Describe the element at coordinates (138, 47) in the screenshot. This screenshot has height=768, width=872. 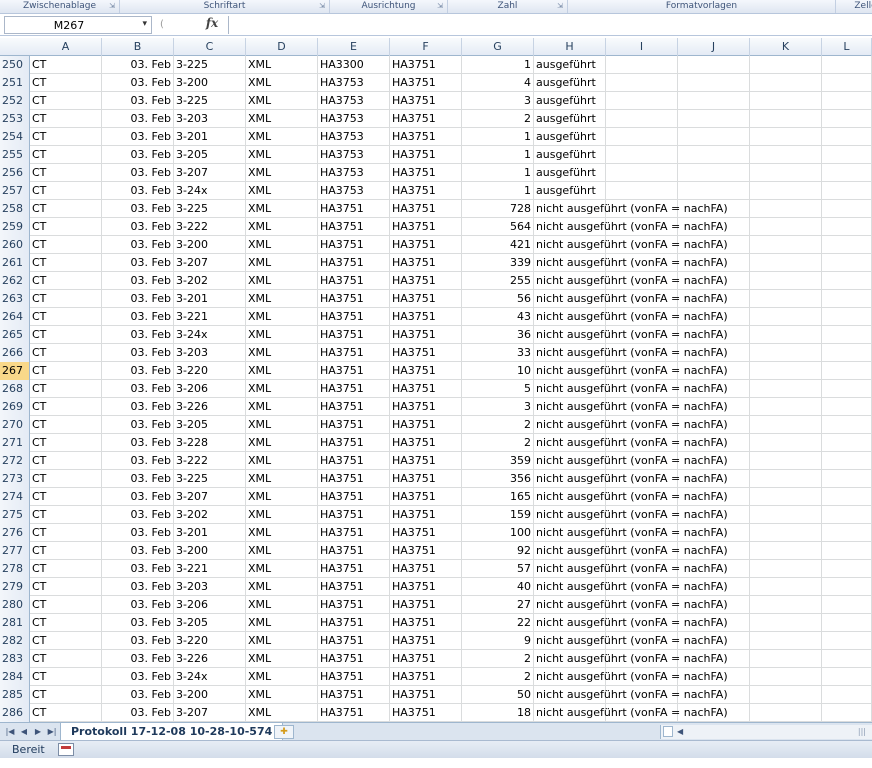
I see `column-header-b: B` at that location.